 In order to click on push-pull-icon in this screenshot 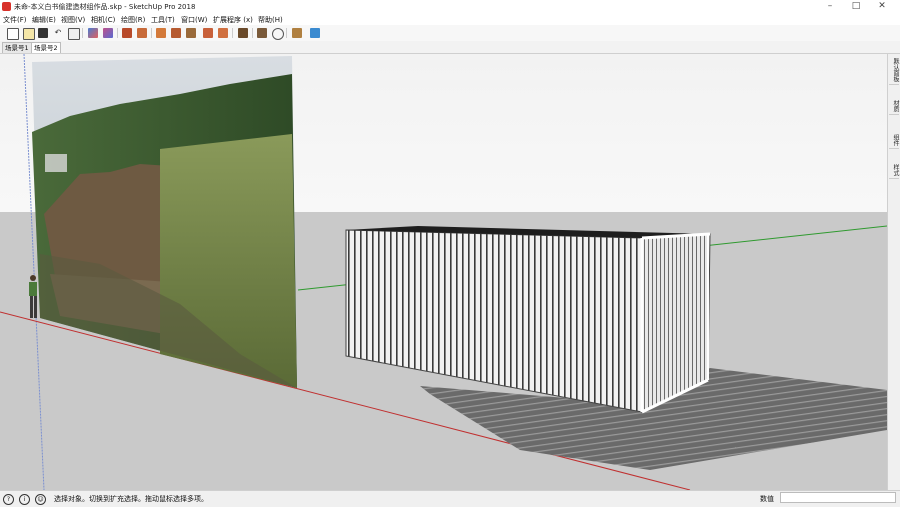, I will do `click(208, 33)`.